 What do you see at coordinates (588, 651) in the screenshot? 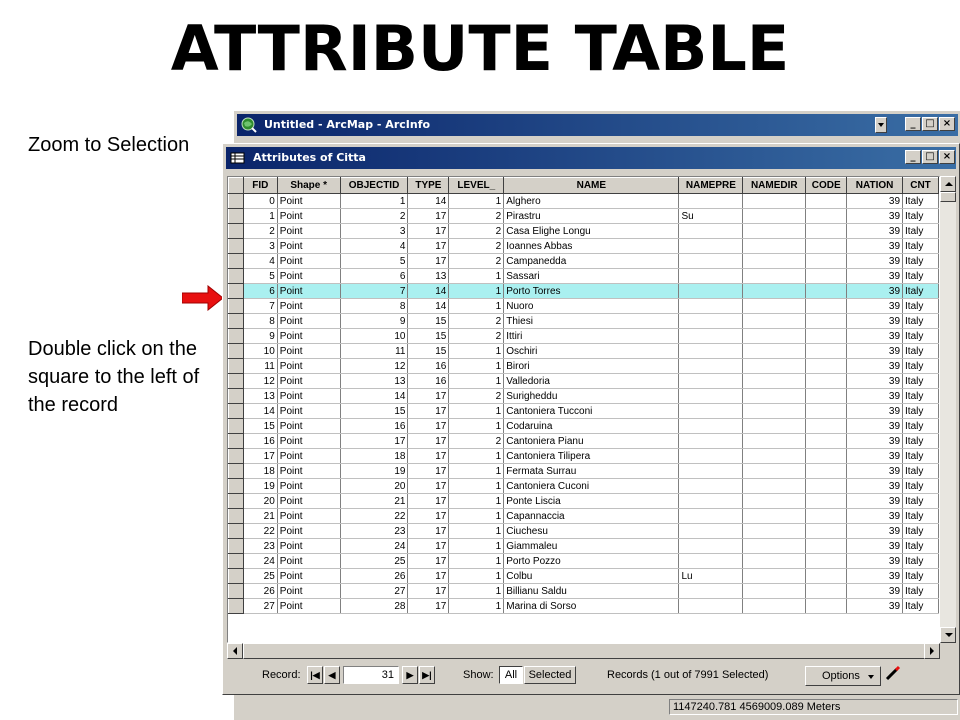
I see `horizontal-scroll-thumb` at bounding box center [588, 651].